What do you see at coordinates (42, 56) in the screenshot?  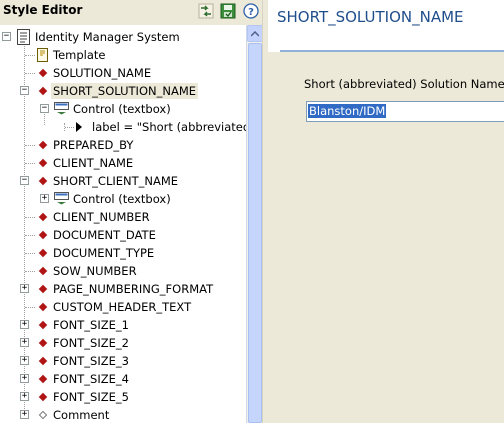 I see `template-icon` at bounding box center [42, 56].